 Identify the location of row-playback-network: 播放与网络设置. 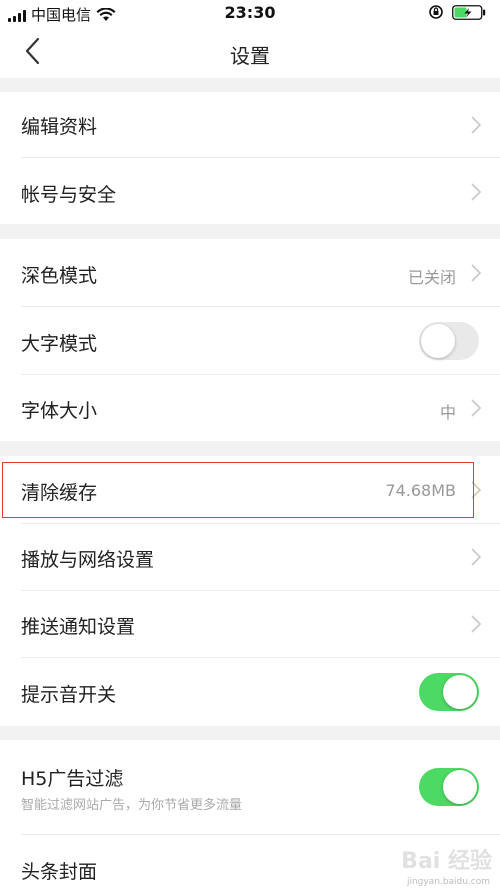
(250, 557).